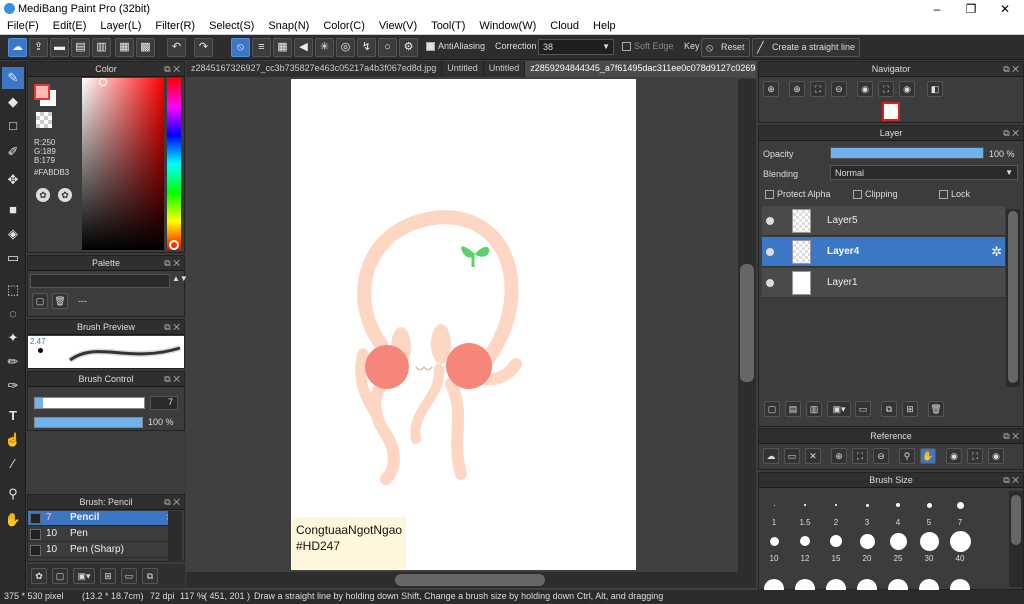  I want to click on menu-help: Help, so click(604, 26).